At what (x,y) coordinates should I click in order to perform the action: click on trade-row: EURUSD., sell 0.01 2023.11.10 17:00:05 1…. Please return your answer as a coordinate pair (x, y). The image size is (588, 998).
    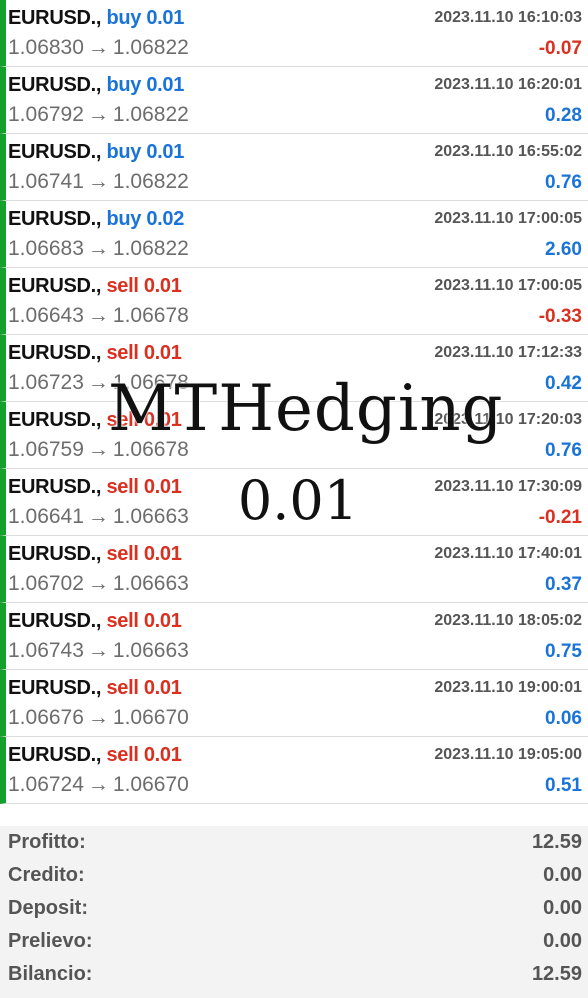
    Looking at the image, I should click on (294, 301).